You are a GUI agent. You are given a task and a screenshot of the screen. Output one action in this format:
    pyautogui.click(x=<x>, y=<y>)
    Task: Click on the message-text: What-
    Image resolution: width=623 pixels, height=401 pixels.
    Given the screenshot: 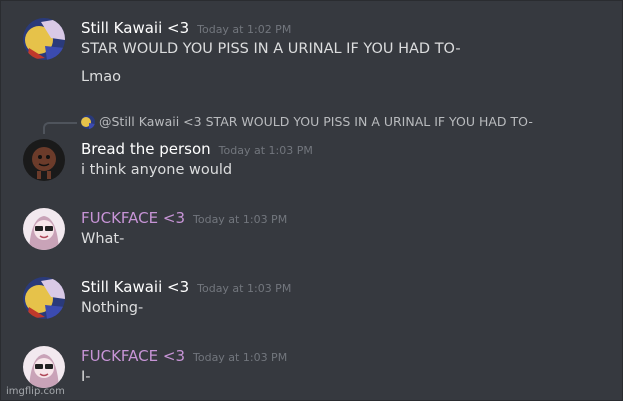 What is the action you would take?
    pyautogui.click(x=103, y=239)
    